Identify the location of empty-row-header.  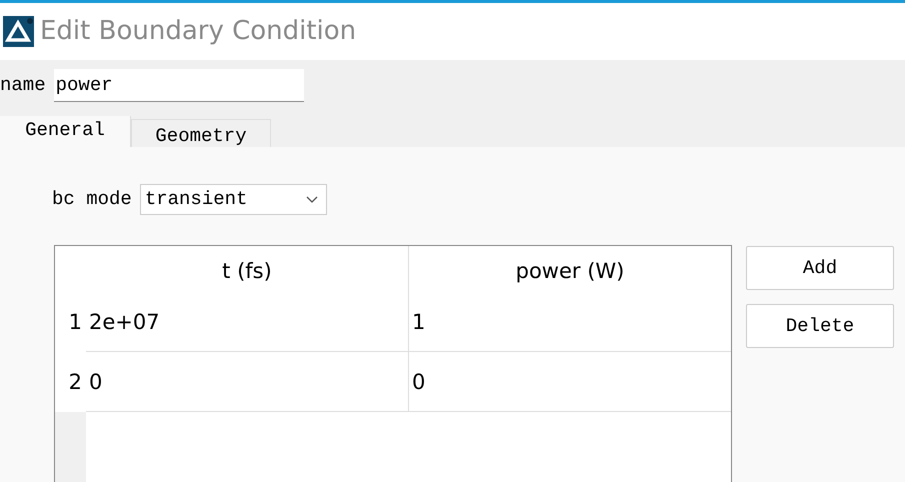
(70, 447).